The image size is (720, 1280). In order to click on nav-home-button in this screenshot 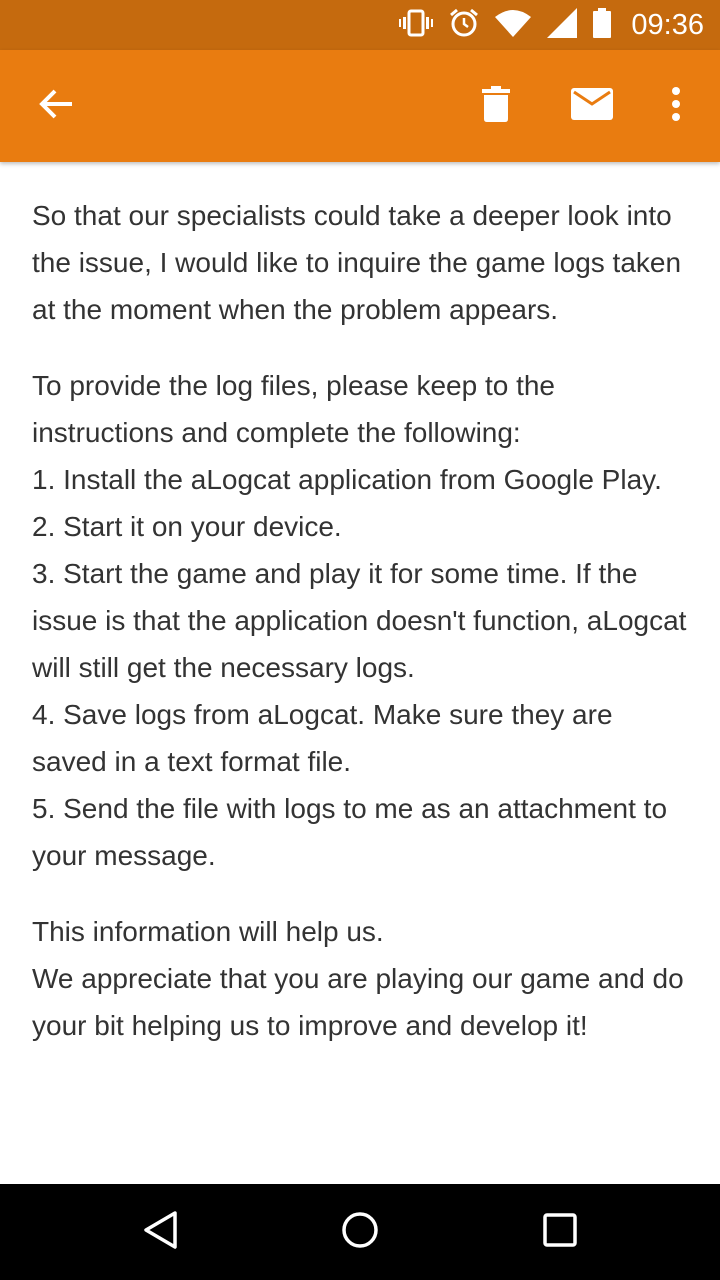, I will do `click(360, 1232)`.